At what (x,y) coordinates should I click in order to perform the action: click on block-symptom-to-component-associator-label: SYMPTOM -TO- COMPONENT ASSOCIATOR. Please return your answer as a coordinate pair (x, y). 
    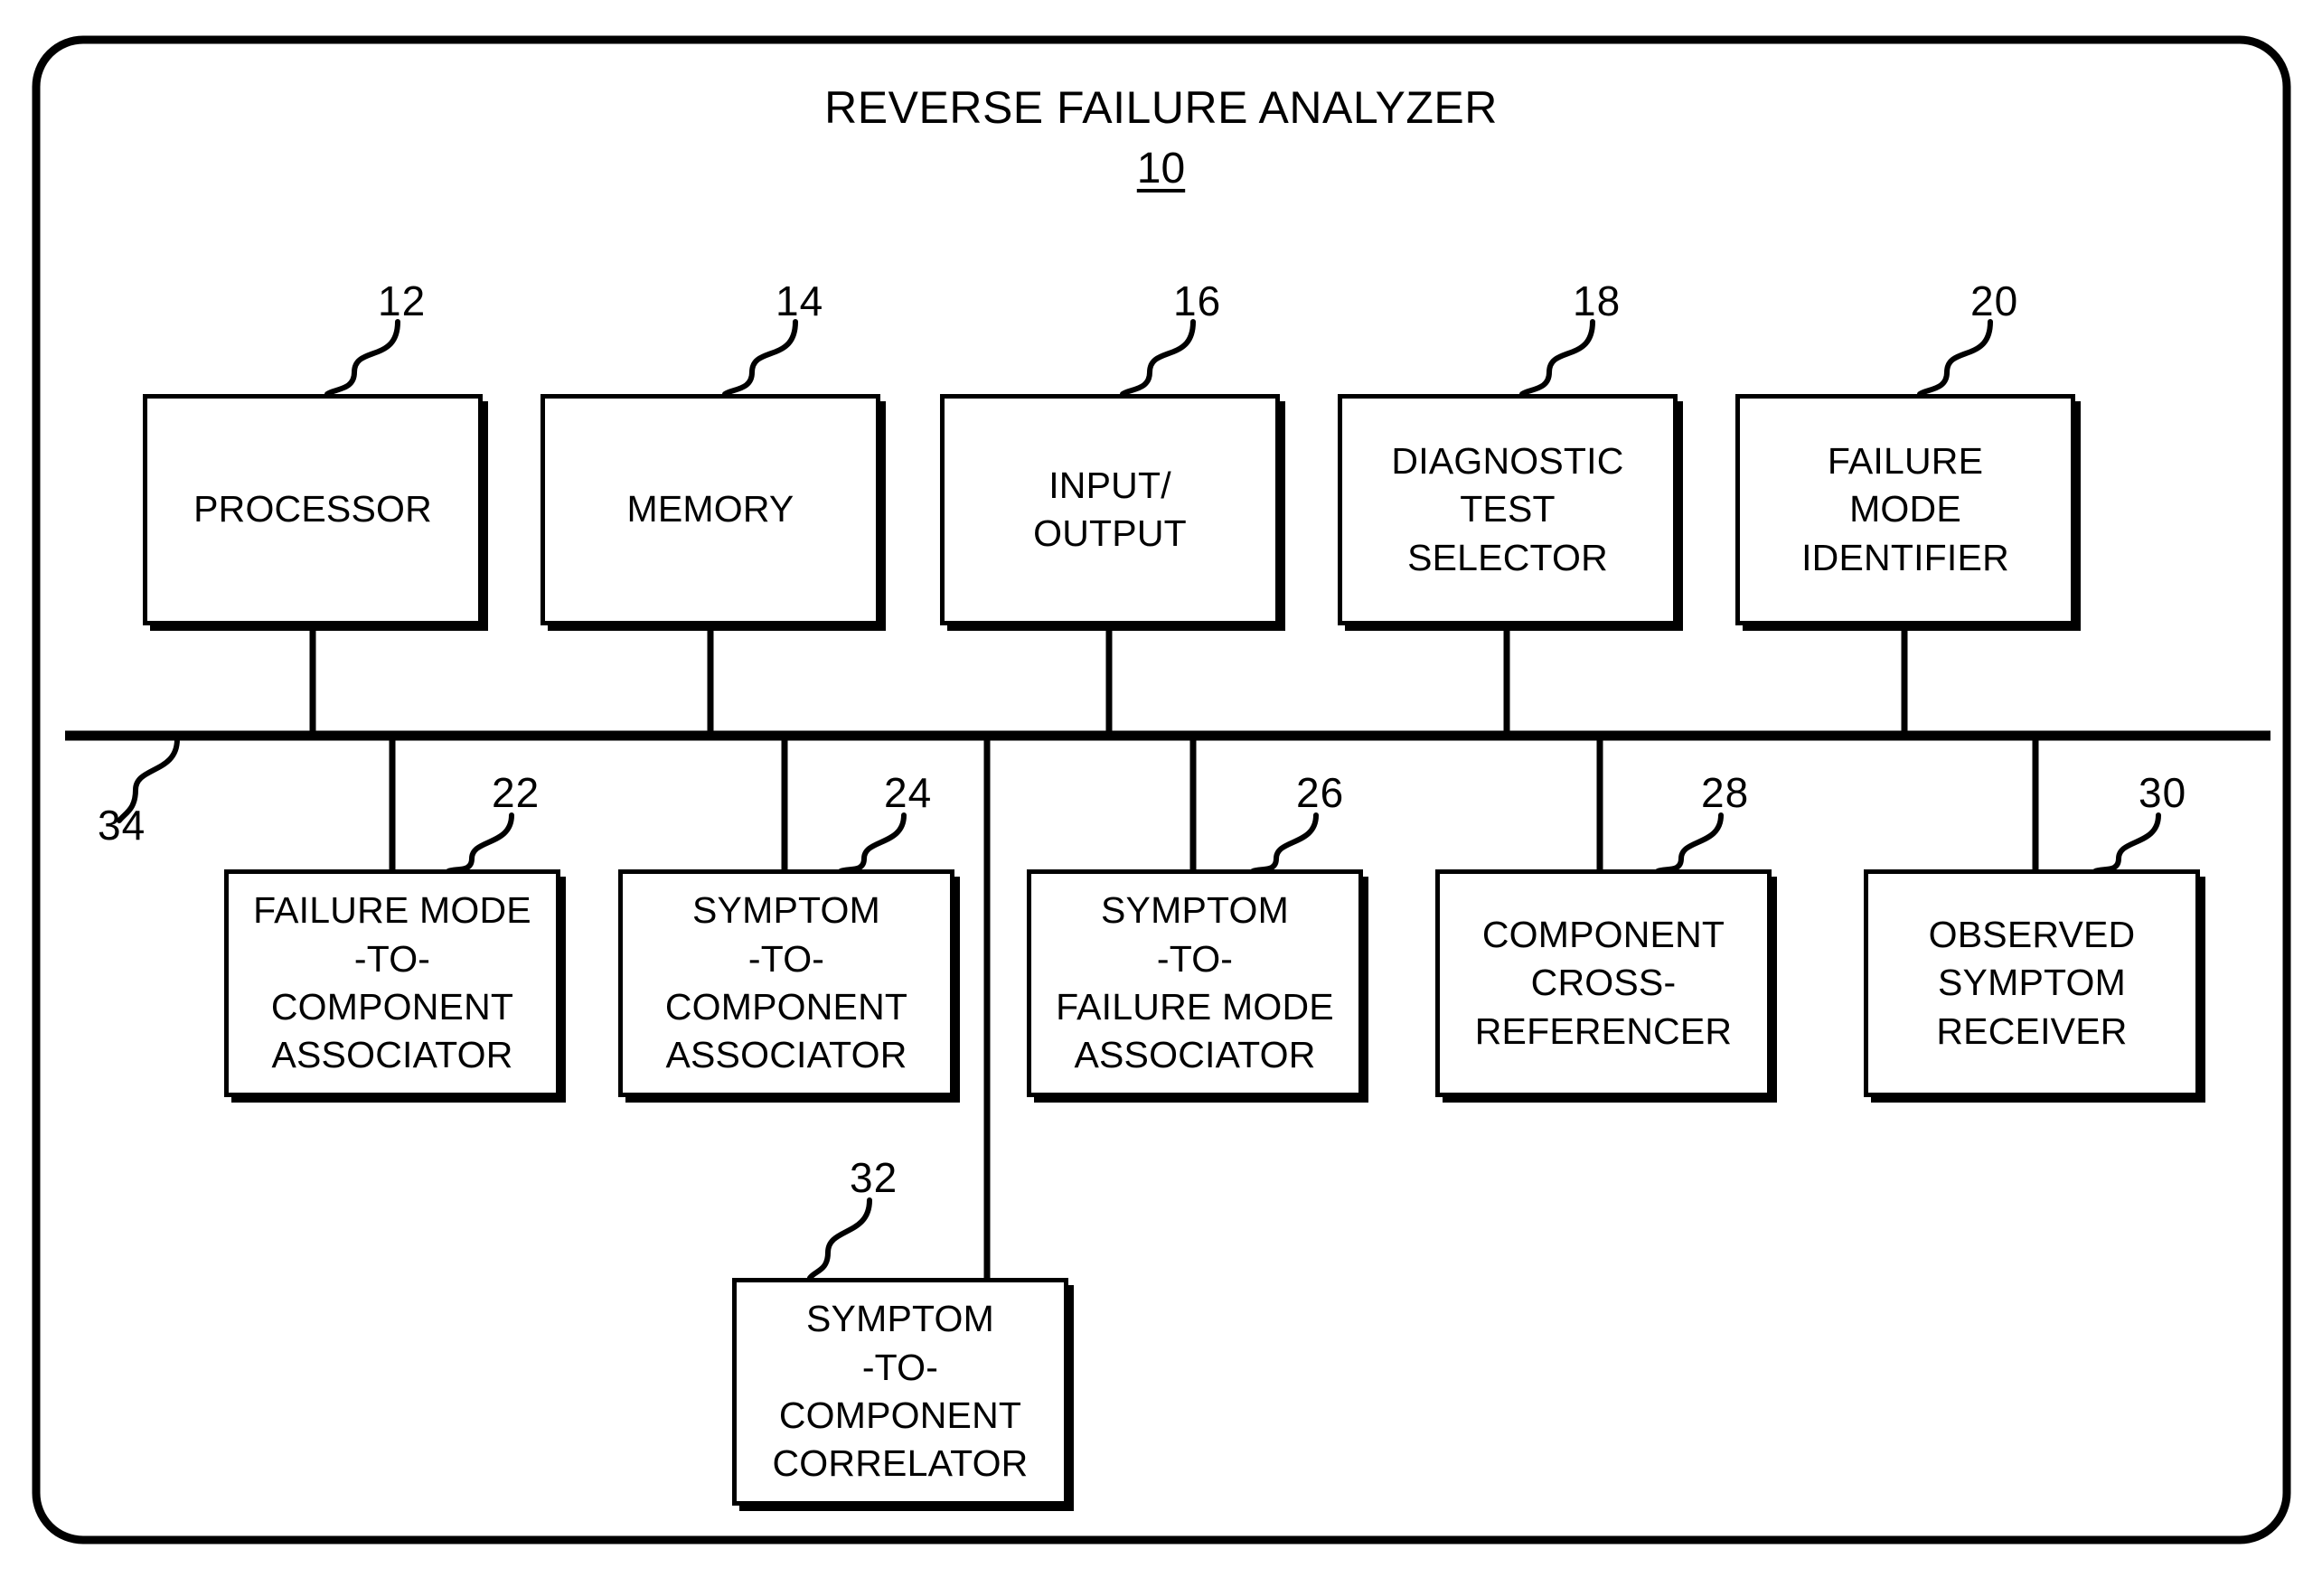
    Looking at the image, I should click on (786, 982).